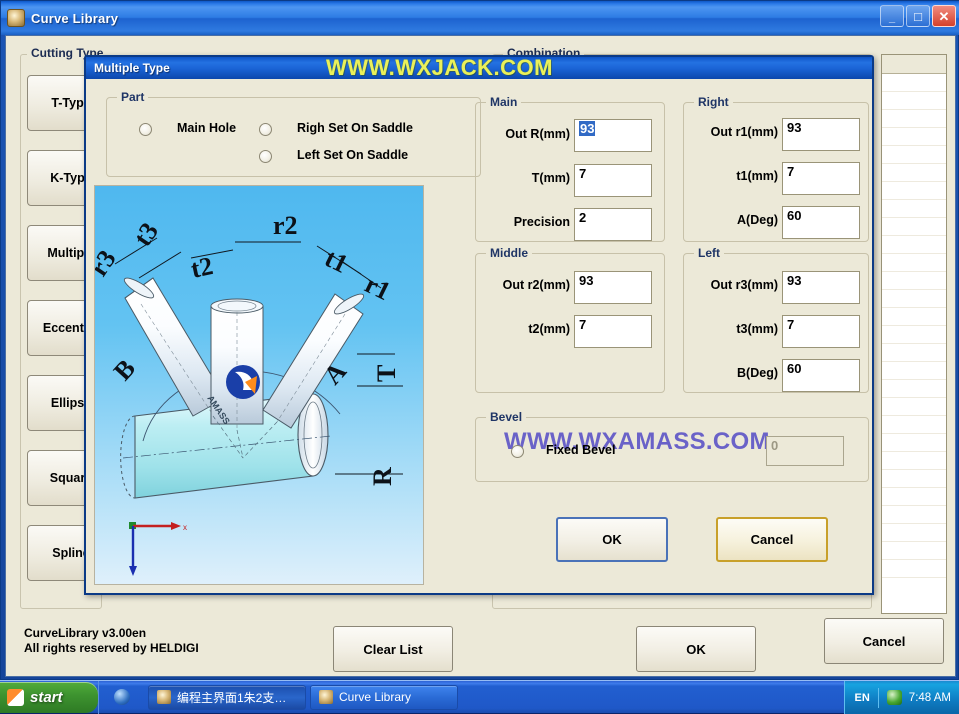 The height and width of the screenshot is (714, 959). I want to click on system-tray: EN 7:48 AM, so click(901, 697).